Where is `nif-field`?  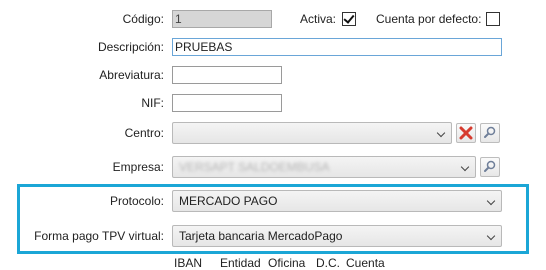
nif-field is located at coordinates (227, 103).